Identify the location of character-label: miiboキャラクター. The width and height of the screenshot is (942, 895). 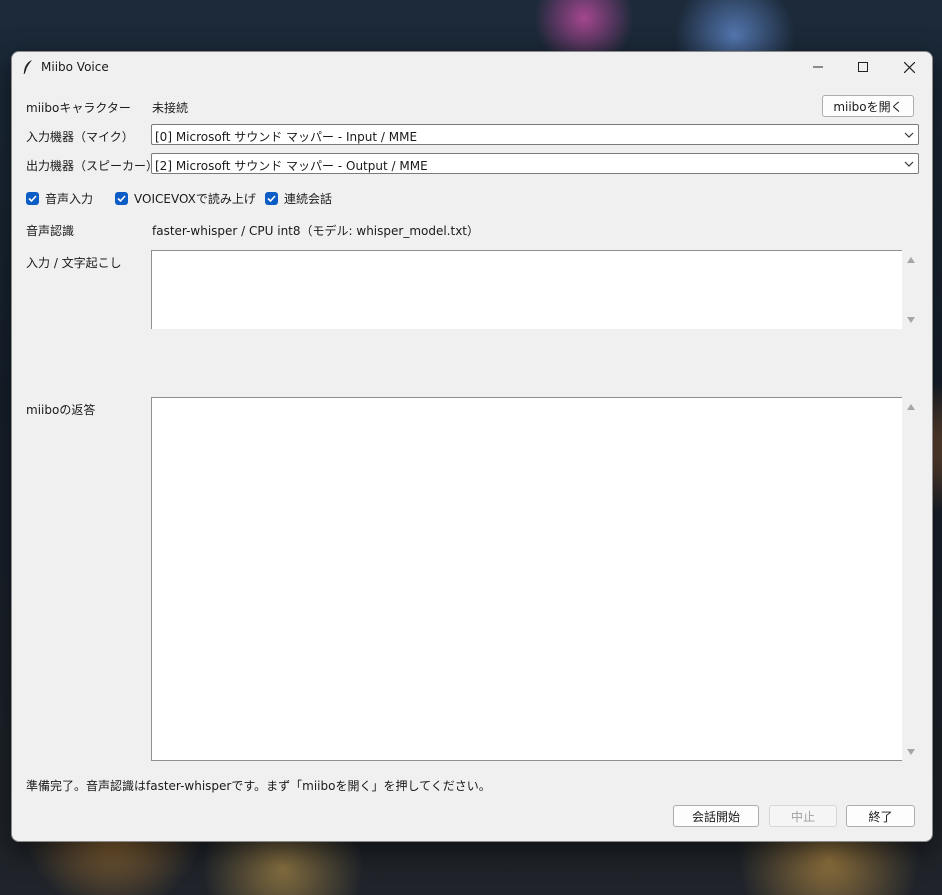
(78, 108).